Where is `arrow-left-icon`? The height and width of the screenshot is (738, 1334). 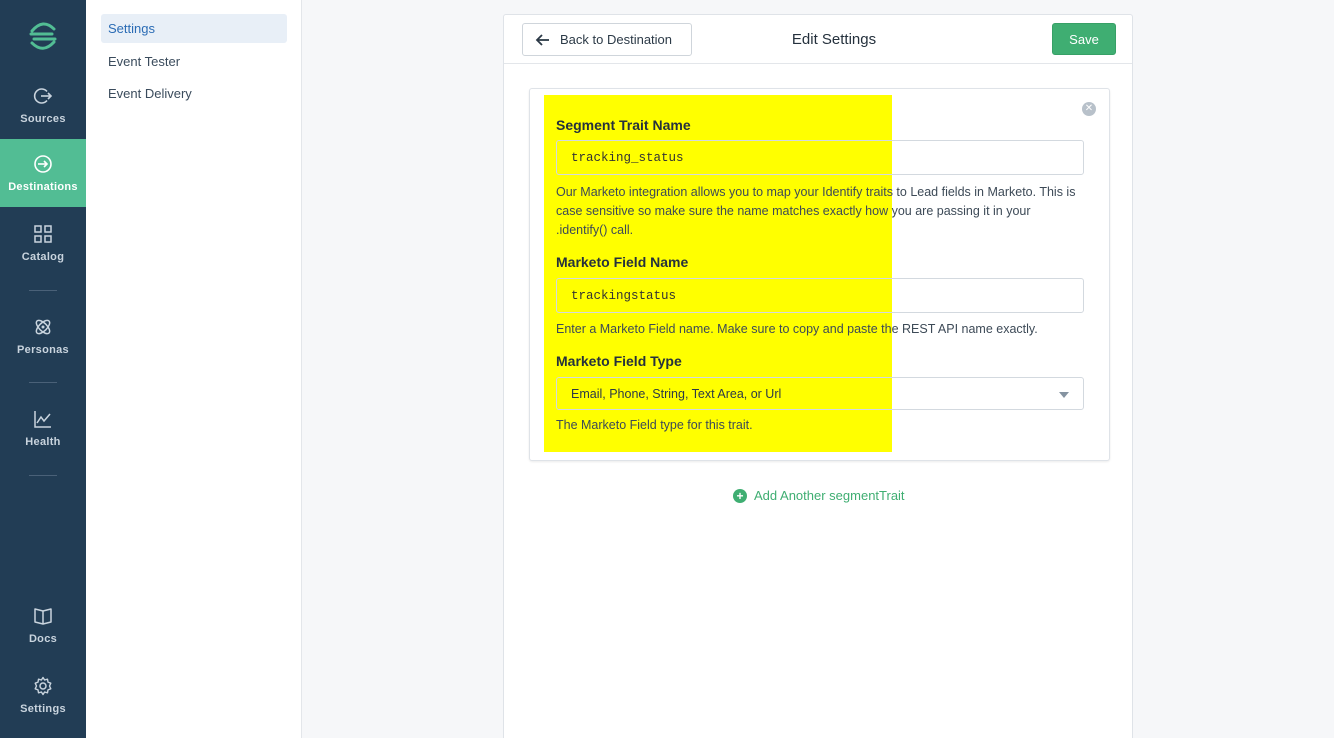
arrow-left-icon is located at coordinates (543, 40).